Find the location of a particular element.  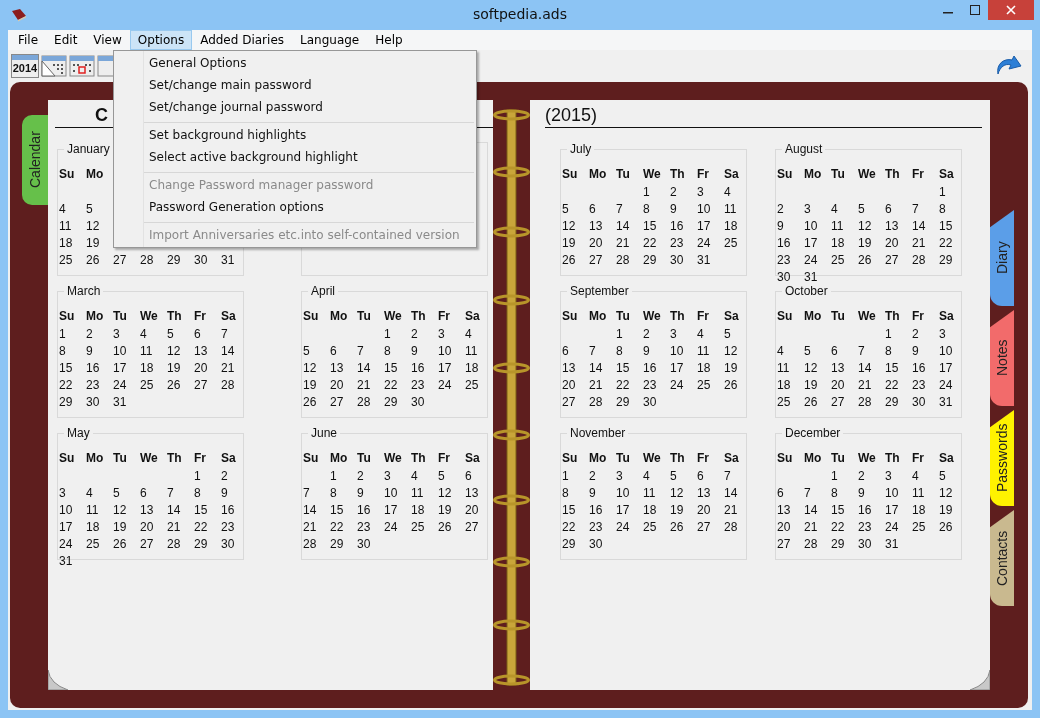

menu-item: Added Diaries is located at coordinates (242, 40).